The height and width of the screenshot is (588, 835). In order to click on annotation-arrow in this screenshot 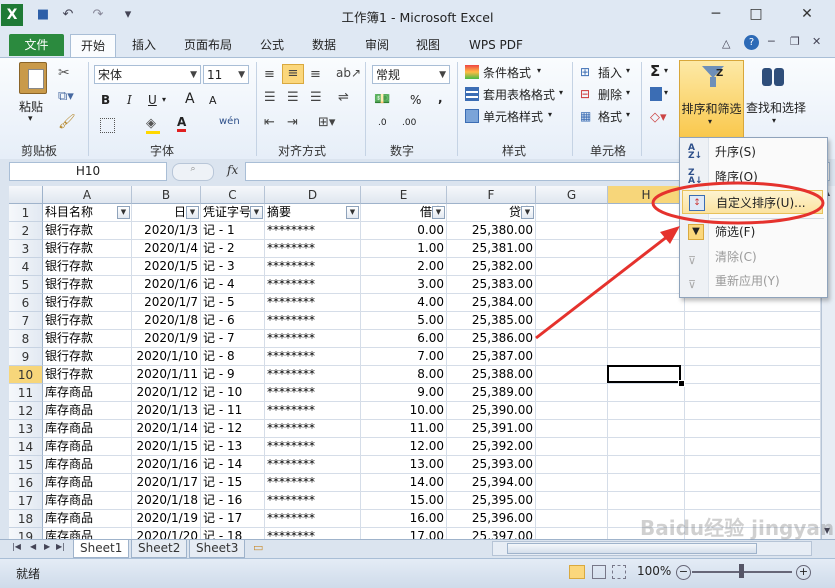, I will do `click(602, 287)`.